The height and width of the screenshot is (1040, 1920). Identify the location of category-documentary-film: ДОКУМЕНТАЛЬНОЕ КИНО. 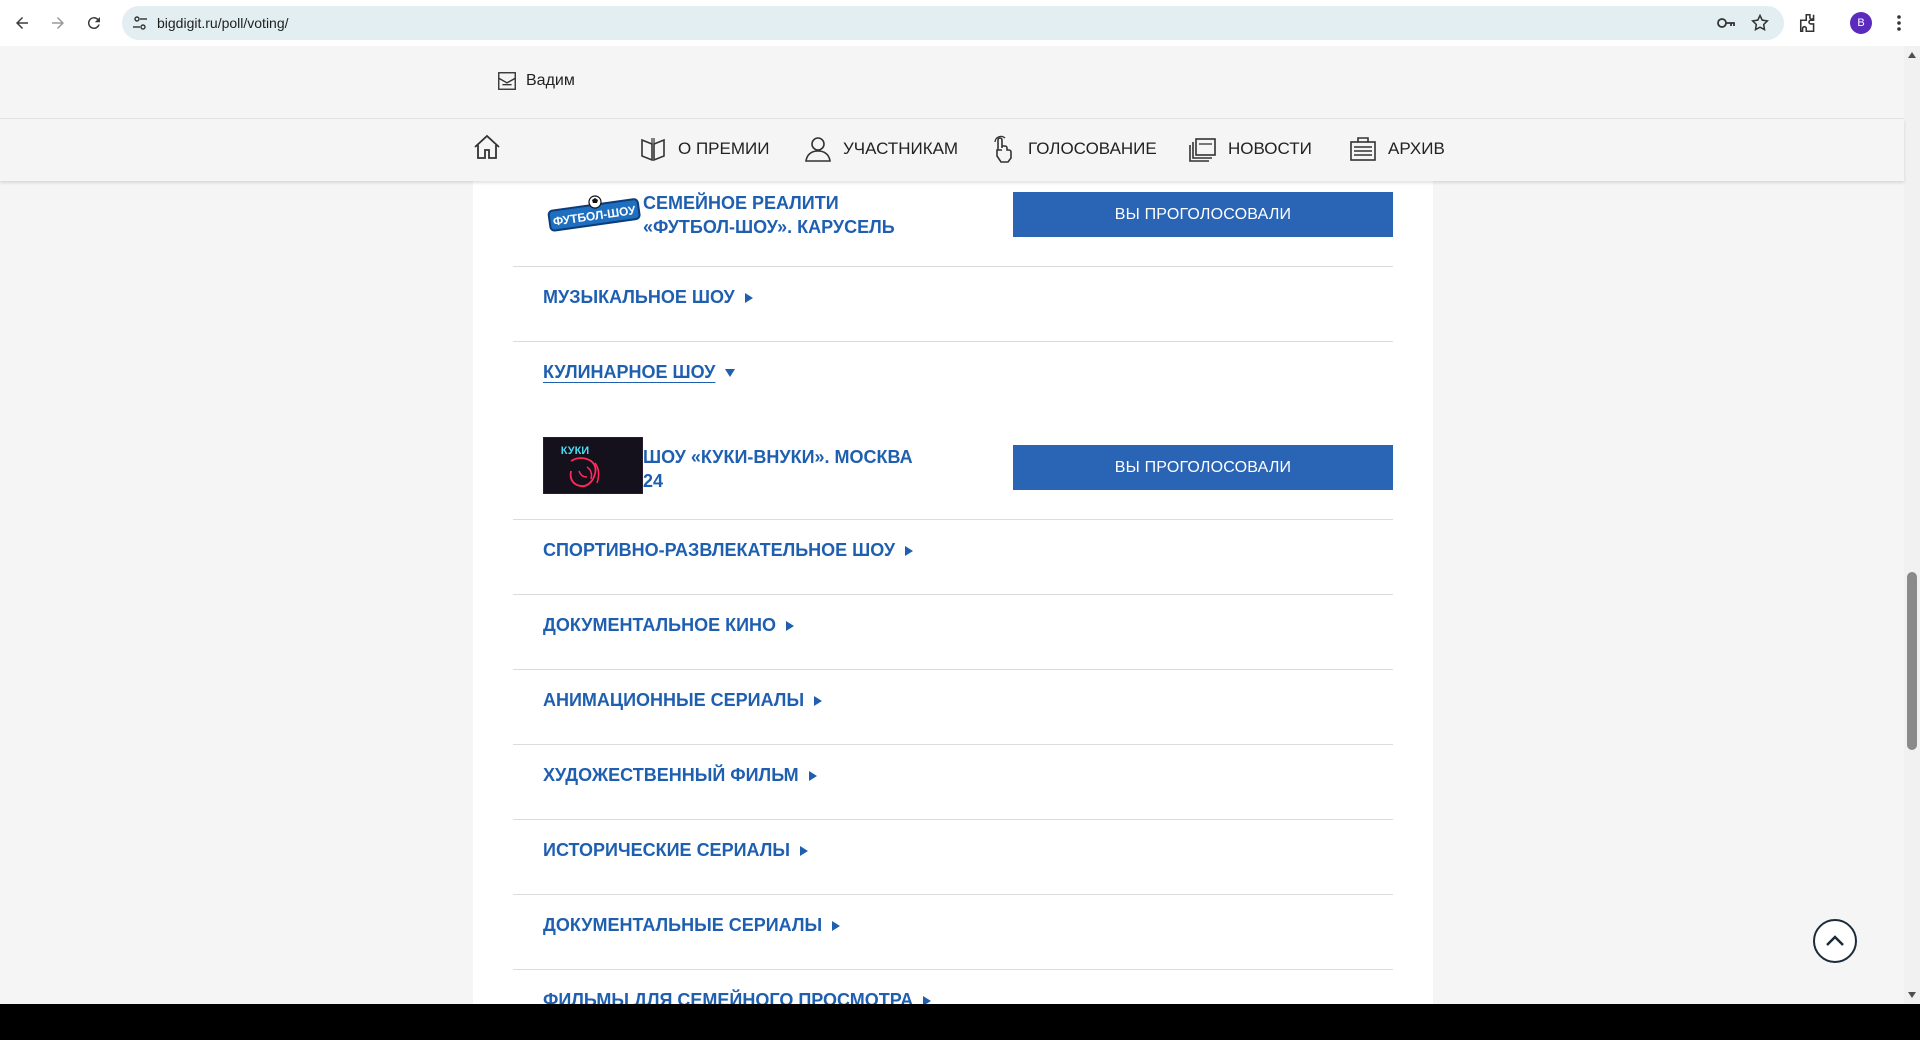
(669, 625).